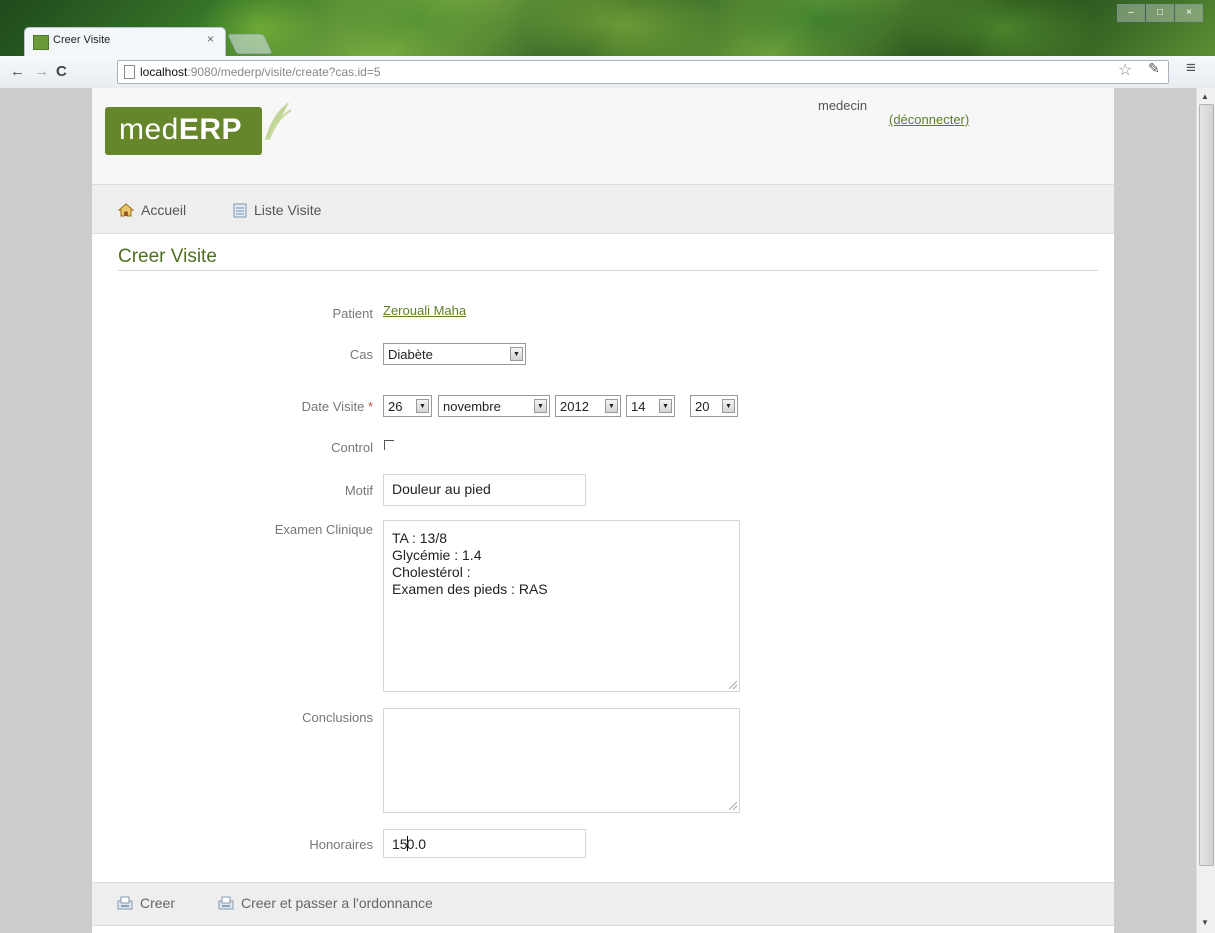  Describe the element at coordinates (410, 354) in the screenshot. I see `cas-select-value: Diabète` at that location.